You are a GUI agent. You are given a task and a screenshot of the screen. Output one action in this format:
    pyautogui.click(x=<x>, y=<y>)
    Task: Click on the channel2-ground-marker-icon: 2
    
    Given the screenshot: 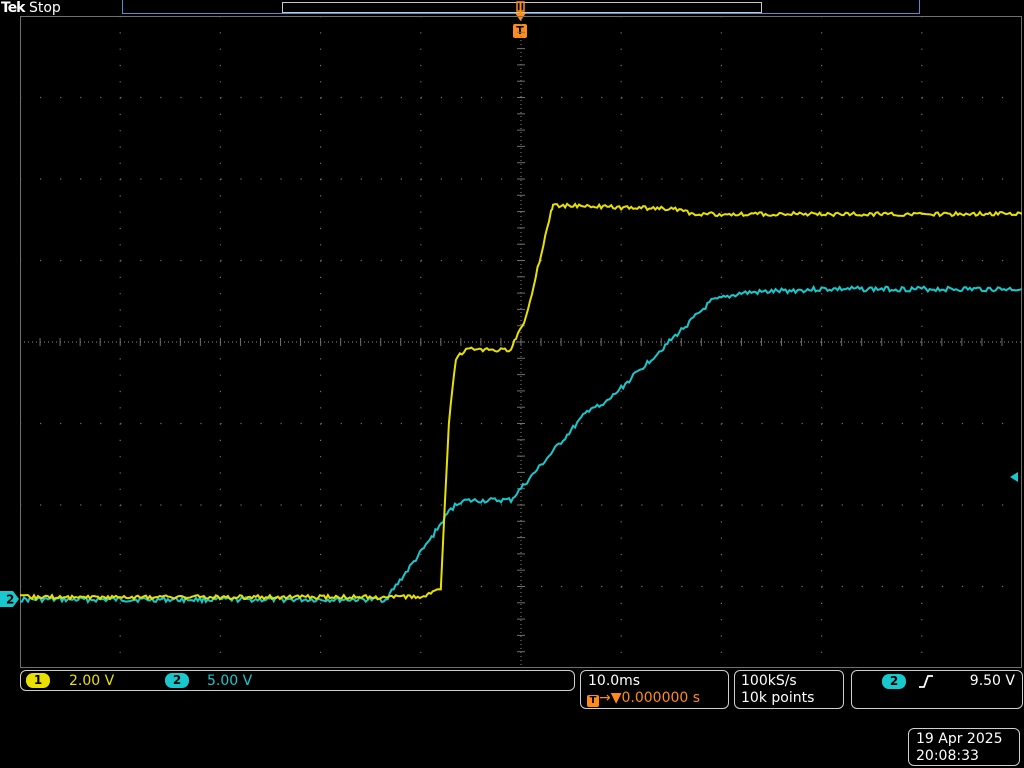 What is the action you would take?
    pyautogui.click(x=10, y=599)
    